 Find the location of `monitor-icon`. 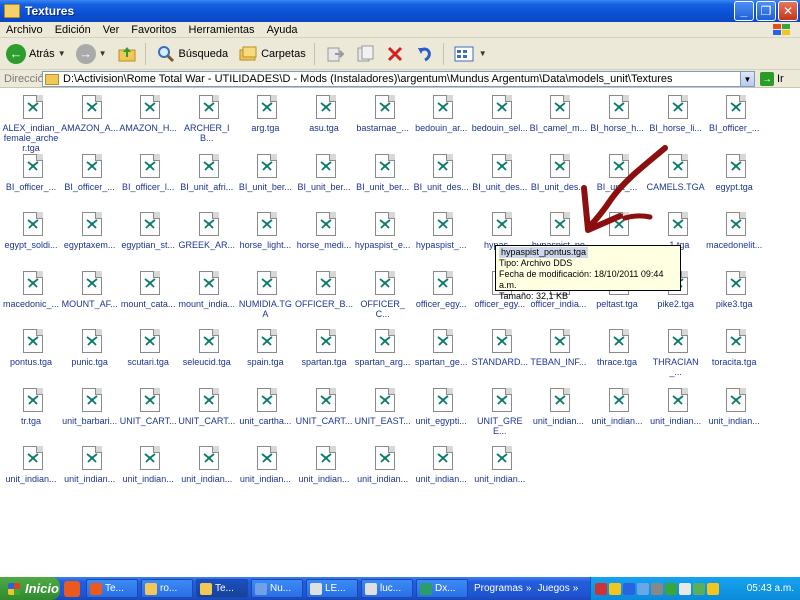

monitor-icon is located at coordinates (643, 588).